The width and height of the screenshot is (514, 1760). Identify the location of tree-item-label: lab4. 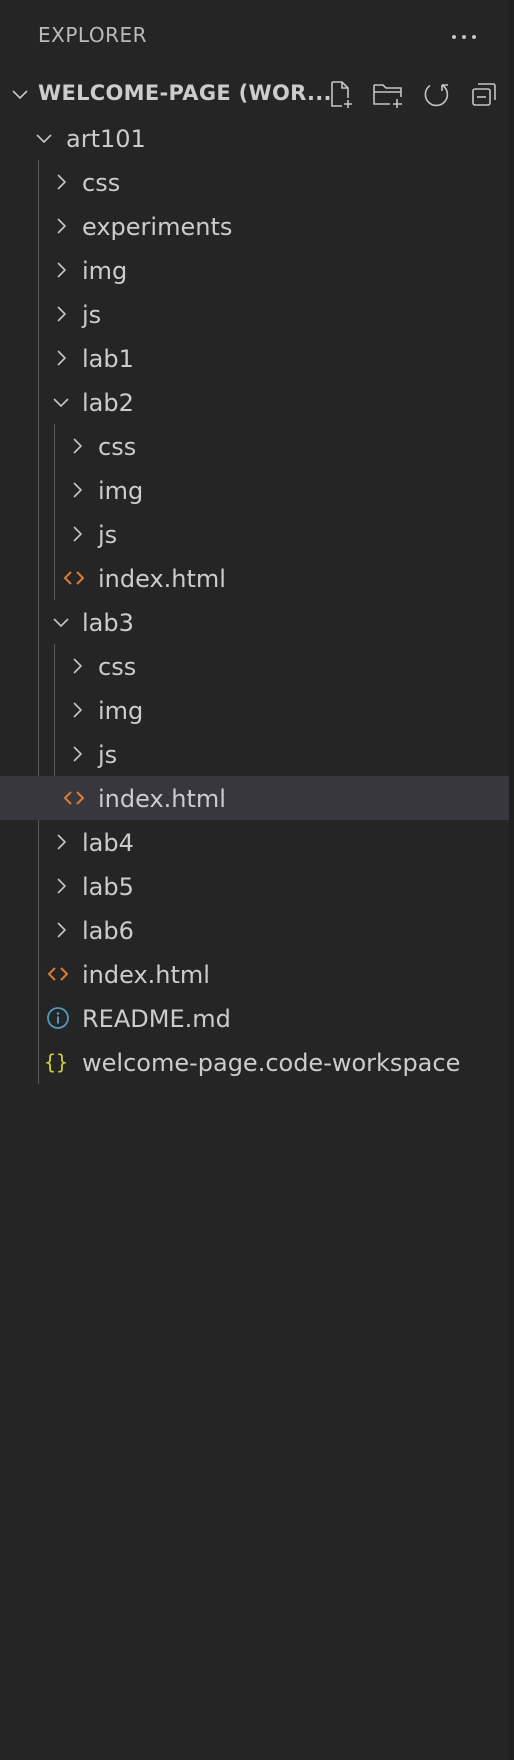
(108, 843).